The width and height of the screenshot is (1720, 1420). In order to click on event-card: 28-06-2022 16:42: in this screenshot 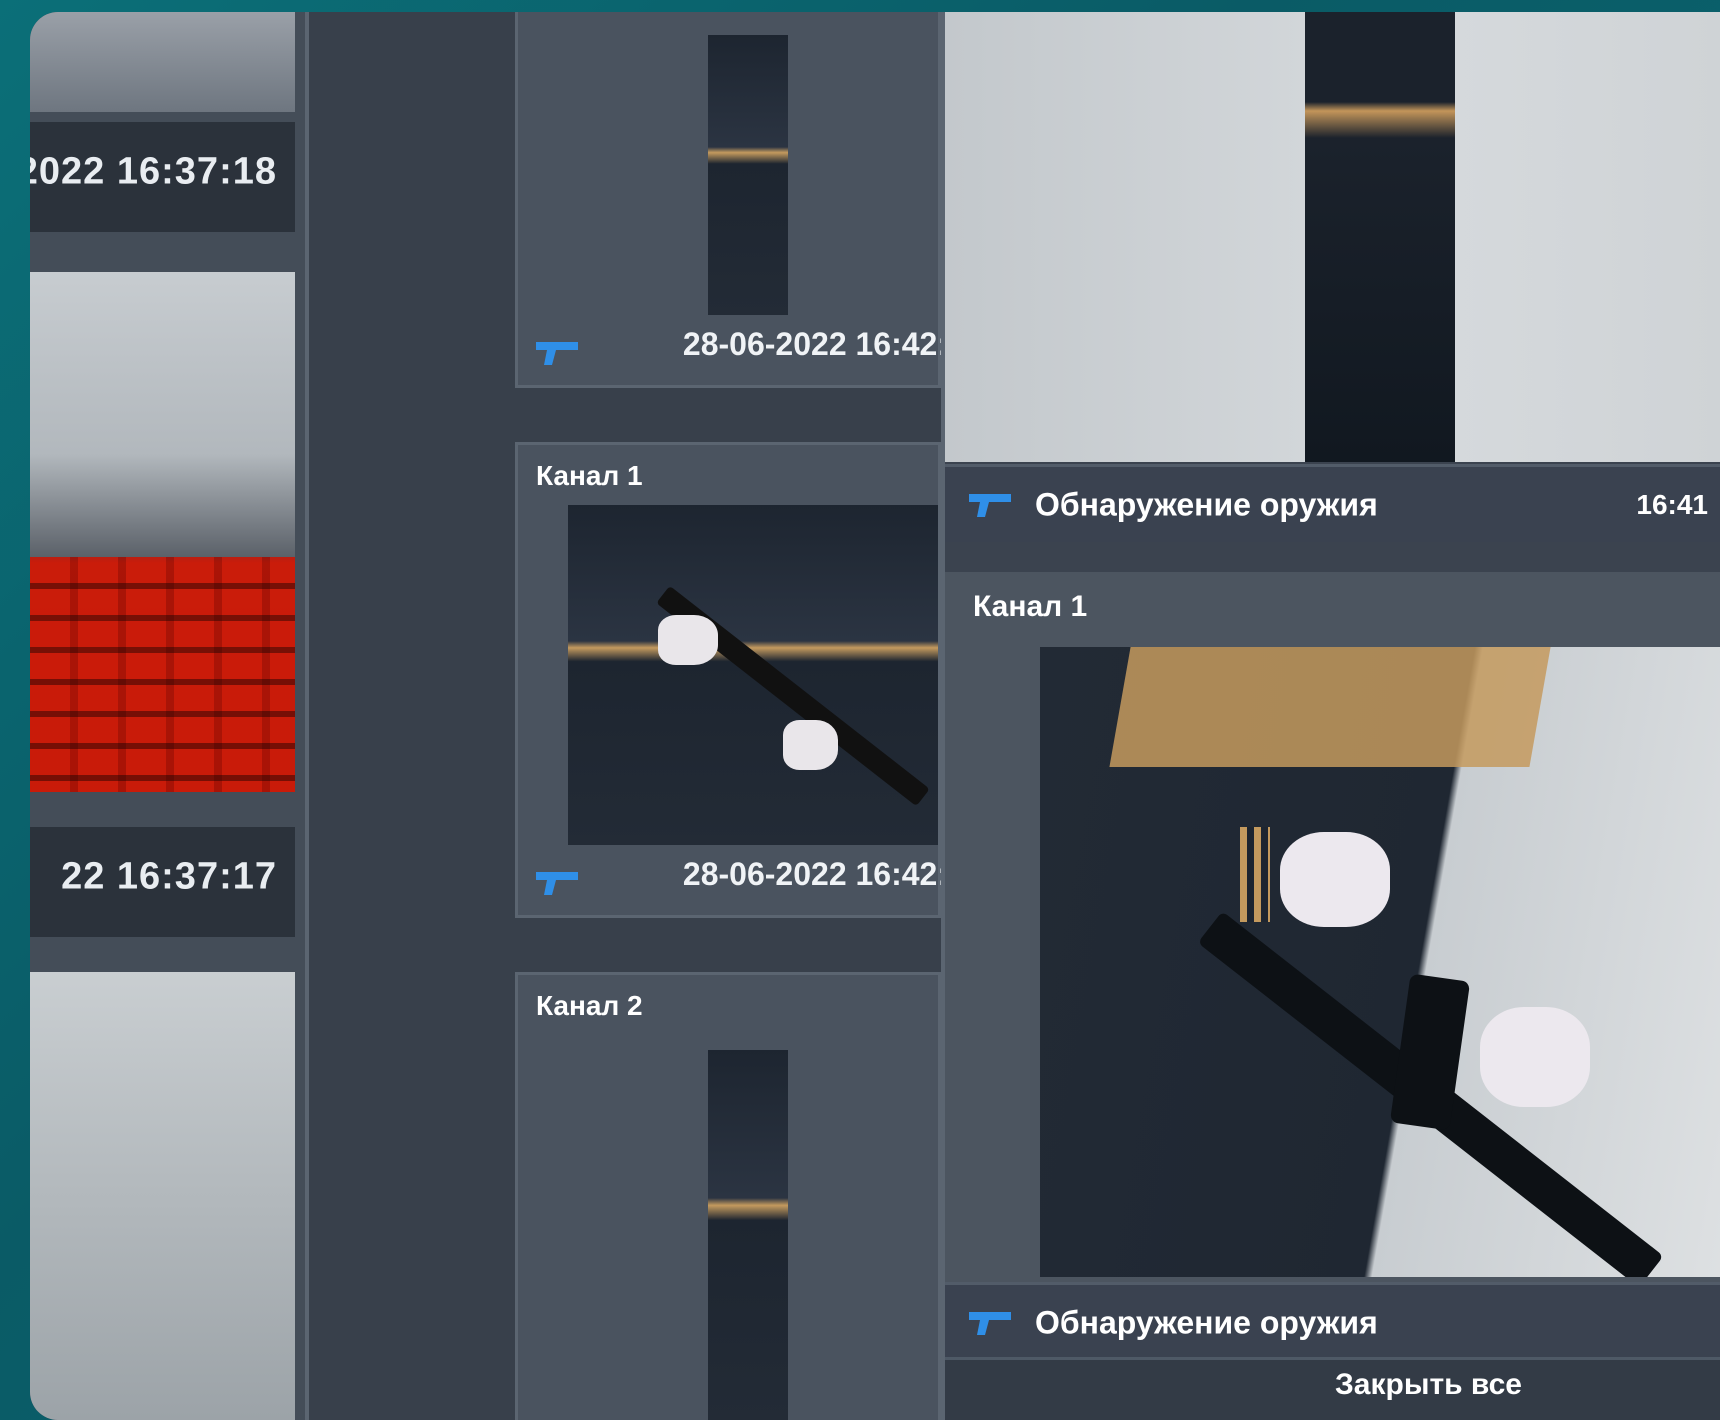, I will do `click(731, 200)`.